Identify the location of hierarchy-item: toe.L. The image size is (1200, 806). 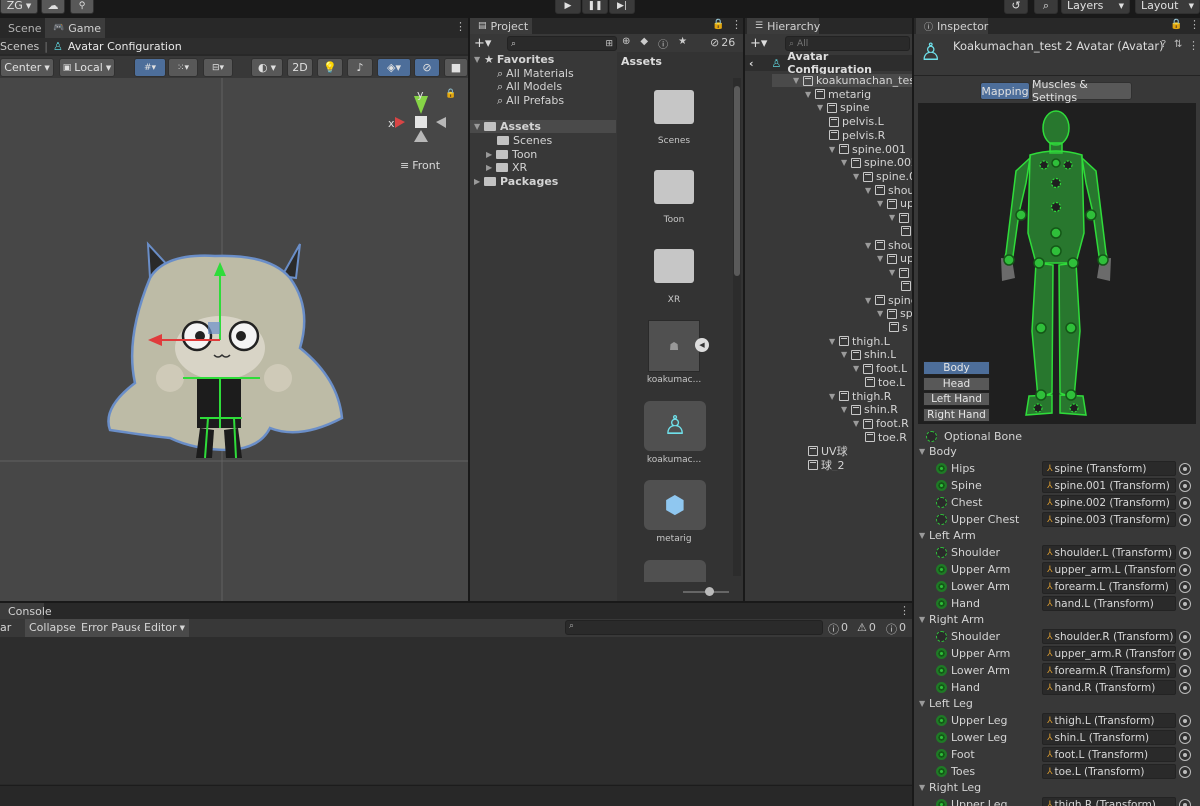
(885, 382).